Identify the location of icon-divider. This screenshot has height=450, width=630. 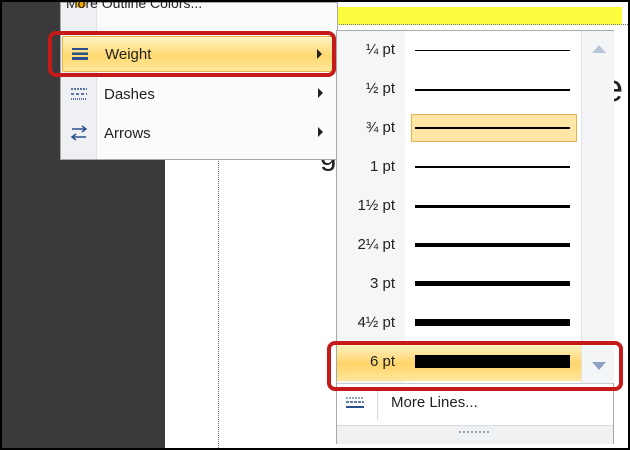
(377, 405).